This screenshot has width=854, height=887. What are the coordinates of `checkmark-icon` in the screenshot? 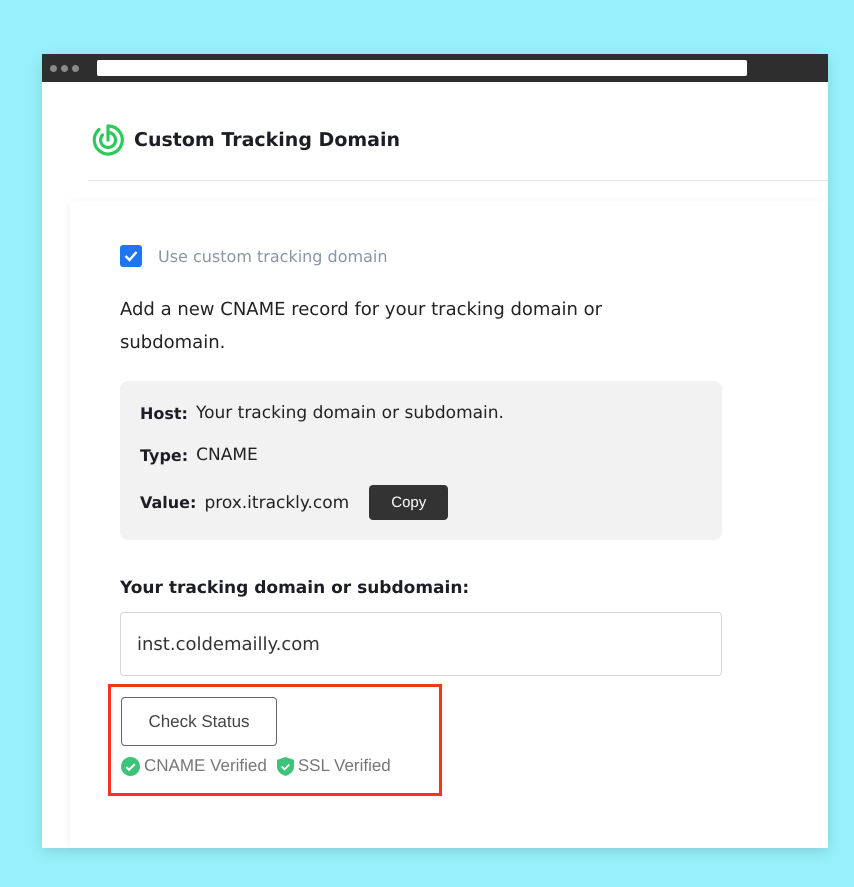 It's located at (131, 256).